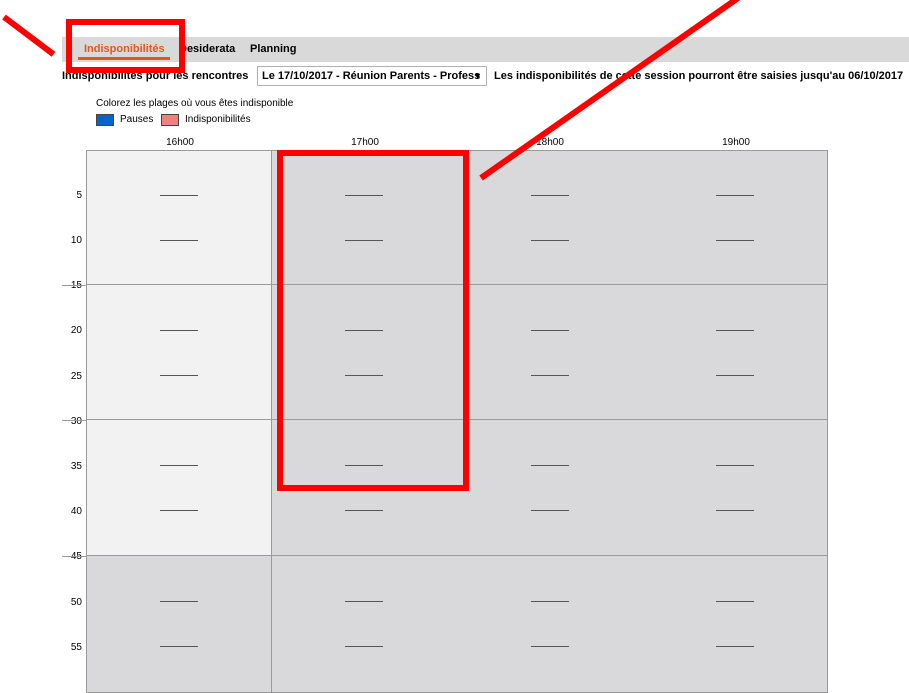  What do you see at coordinates (76, 376) in the screenshot?
I see `minute-label: 25` at bounding box center [76, 376].